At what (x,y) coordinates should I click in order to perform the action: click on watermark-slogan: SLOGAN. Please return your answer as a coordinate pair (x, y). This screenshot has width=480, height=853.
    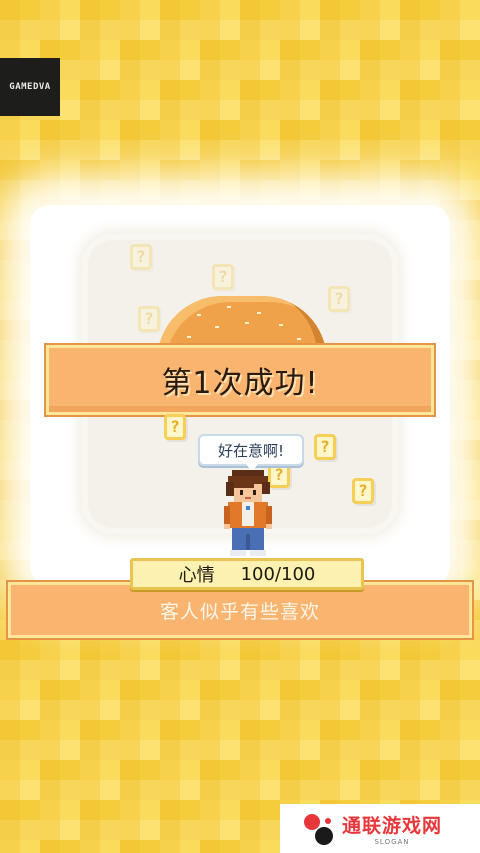
    Looking at the image, I should click on (392, 842).